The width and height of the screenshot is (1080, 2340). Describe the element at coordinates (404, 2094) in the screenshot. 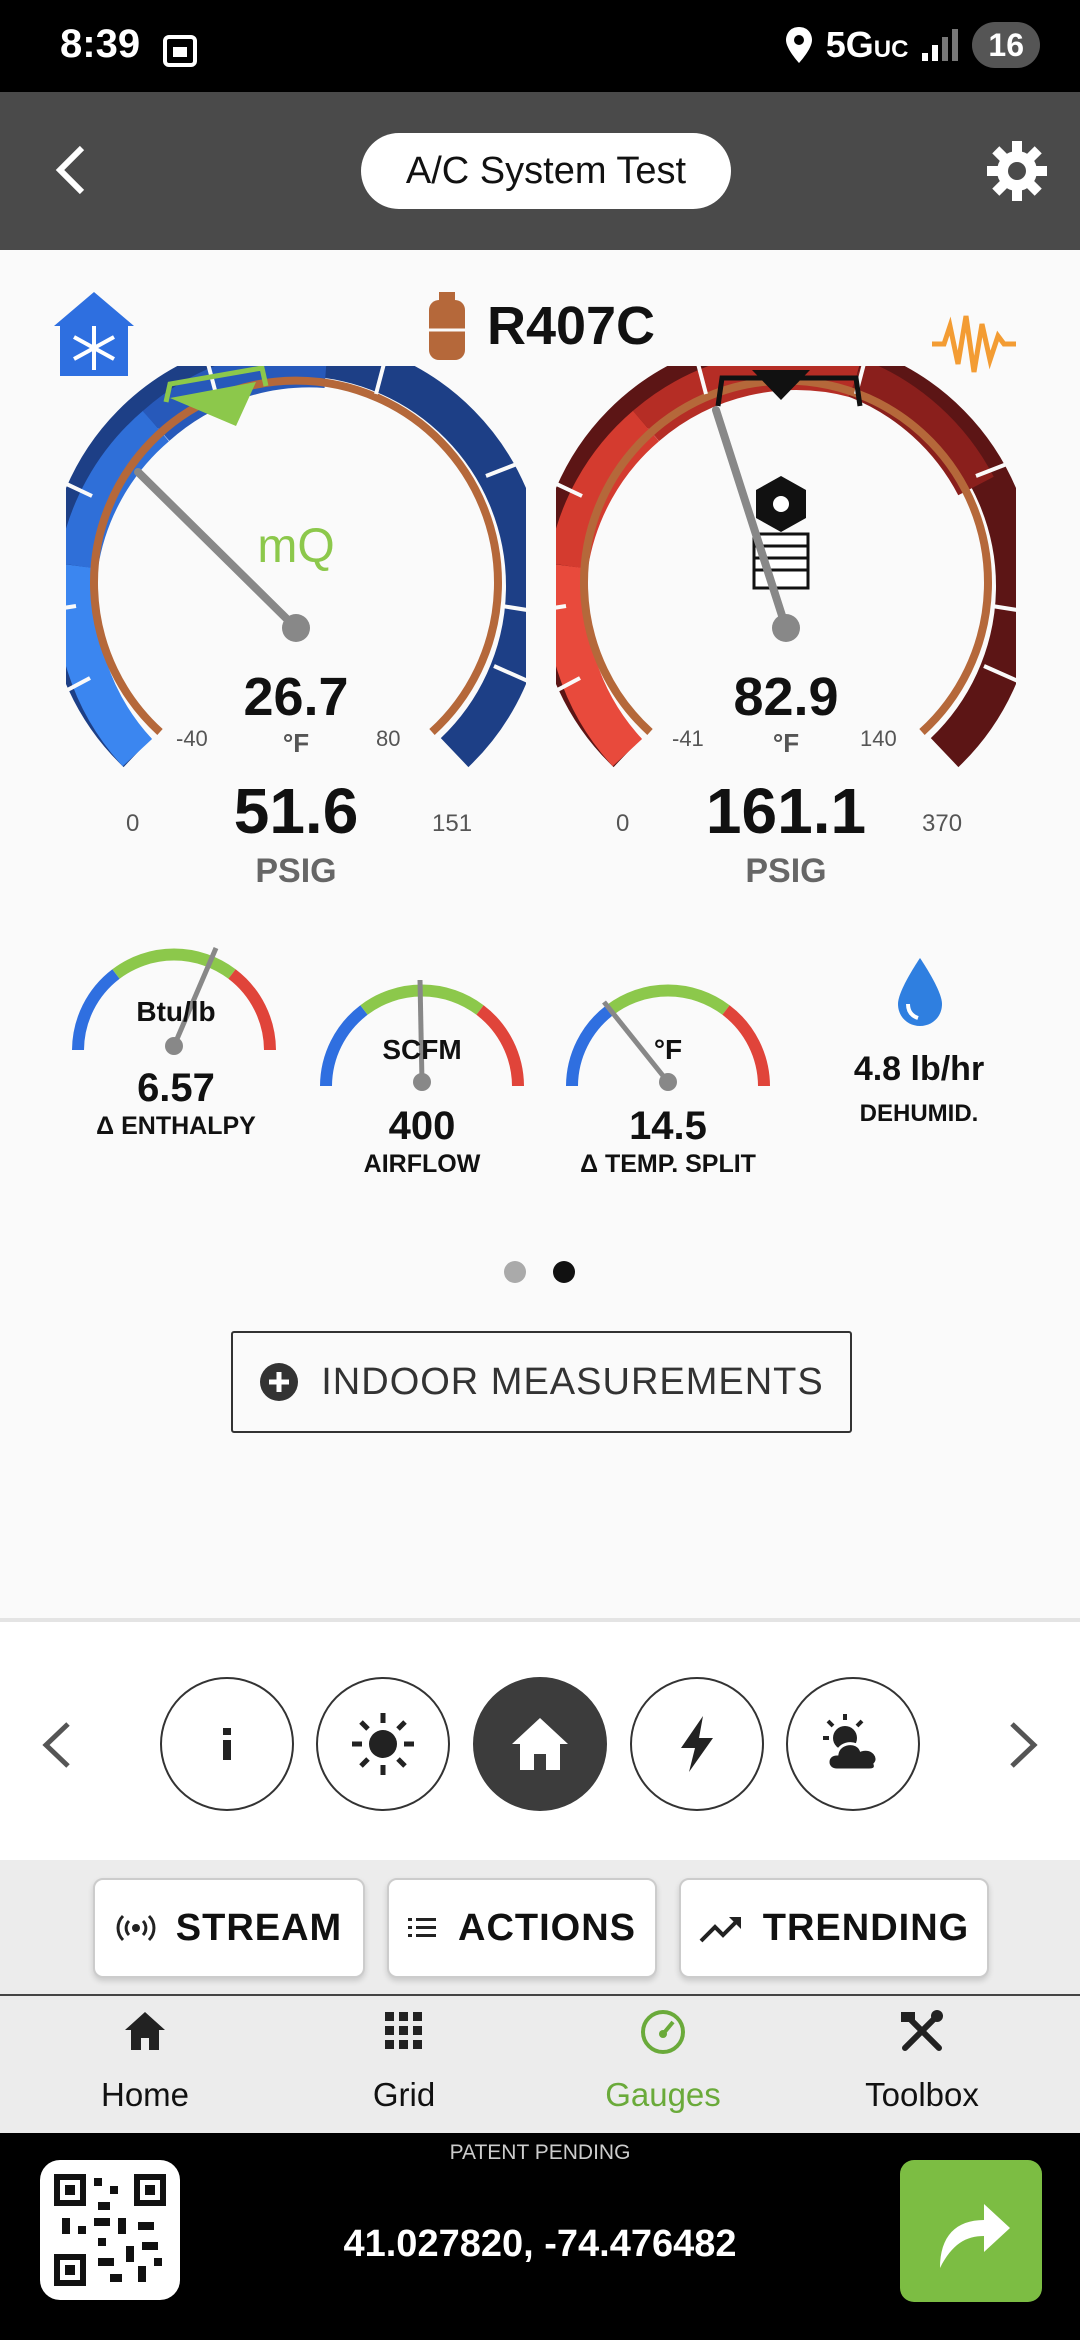

I see `nav-grid-label: Grid` at that location.